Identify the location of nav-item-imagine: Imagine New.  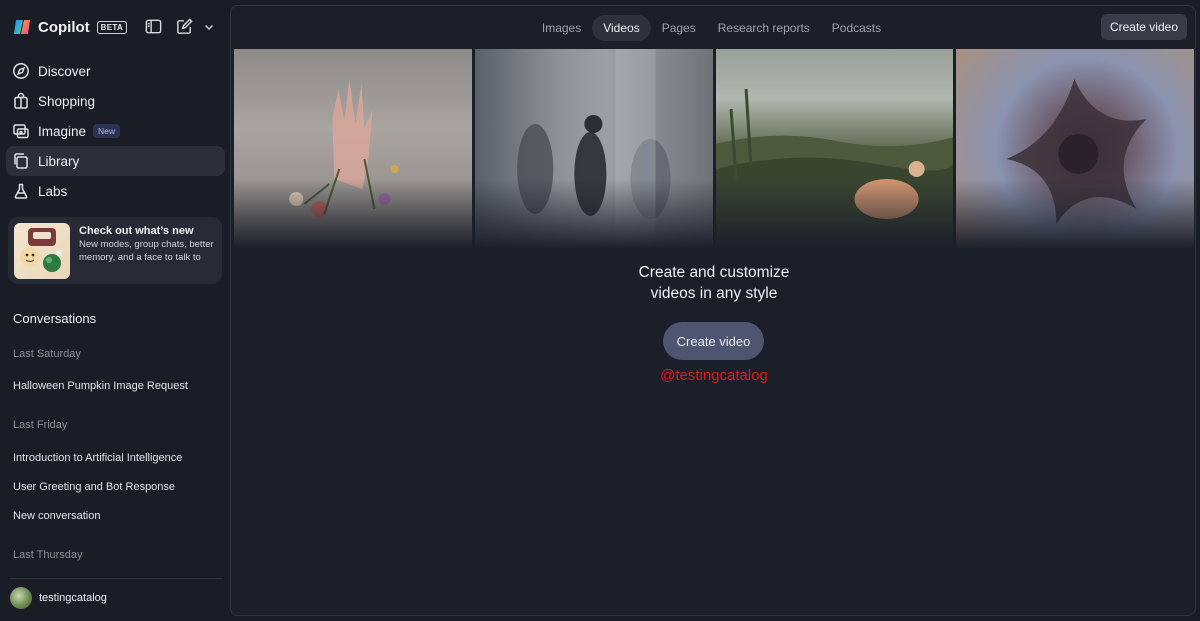
(115, 131).